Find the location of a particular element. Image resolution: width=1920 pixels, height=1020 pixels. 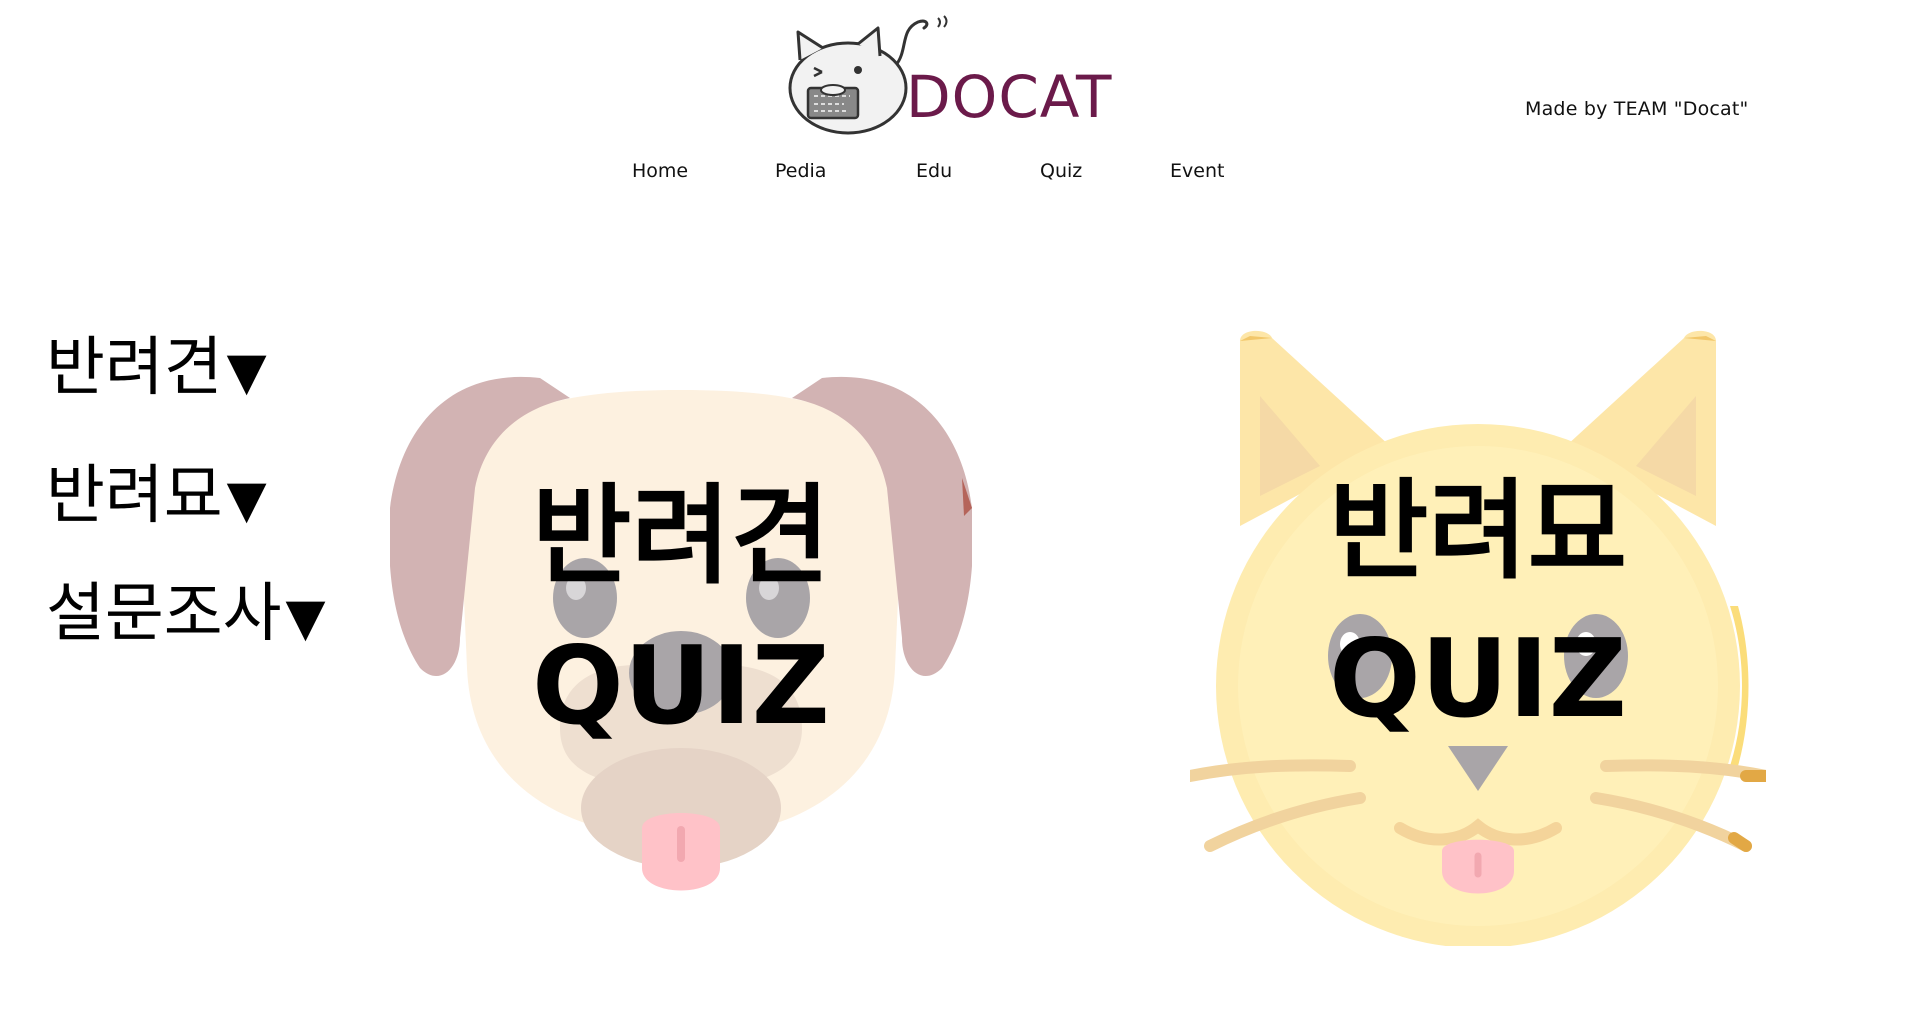

nav-event: Event is located at coordinates (1197, 171).